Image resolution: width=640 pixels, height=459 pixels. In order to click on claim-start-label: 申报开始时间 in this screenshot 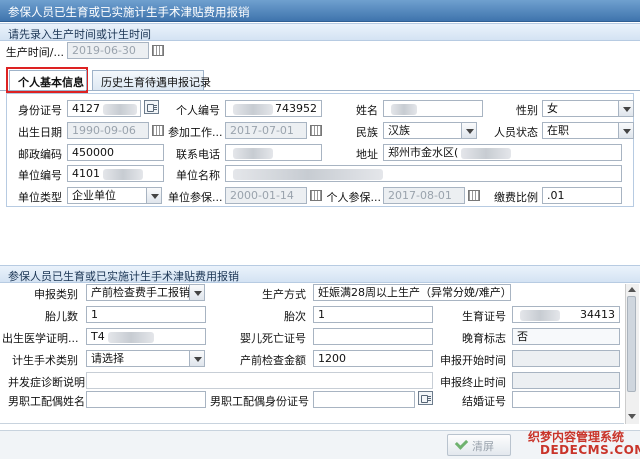, I will do `click(473, 360)`.